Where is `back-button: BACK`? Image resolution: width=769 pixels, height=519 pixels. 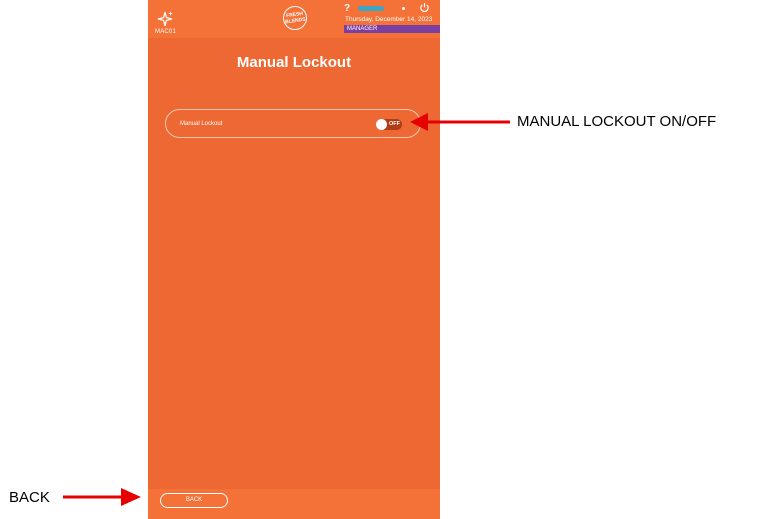 back-button: BACK is located at coordinates (194, 500).